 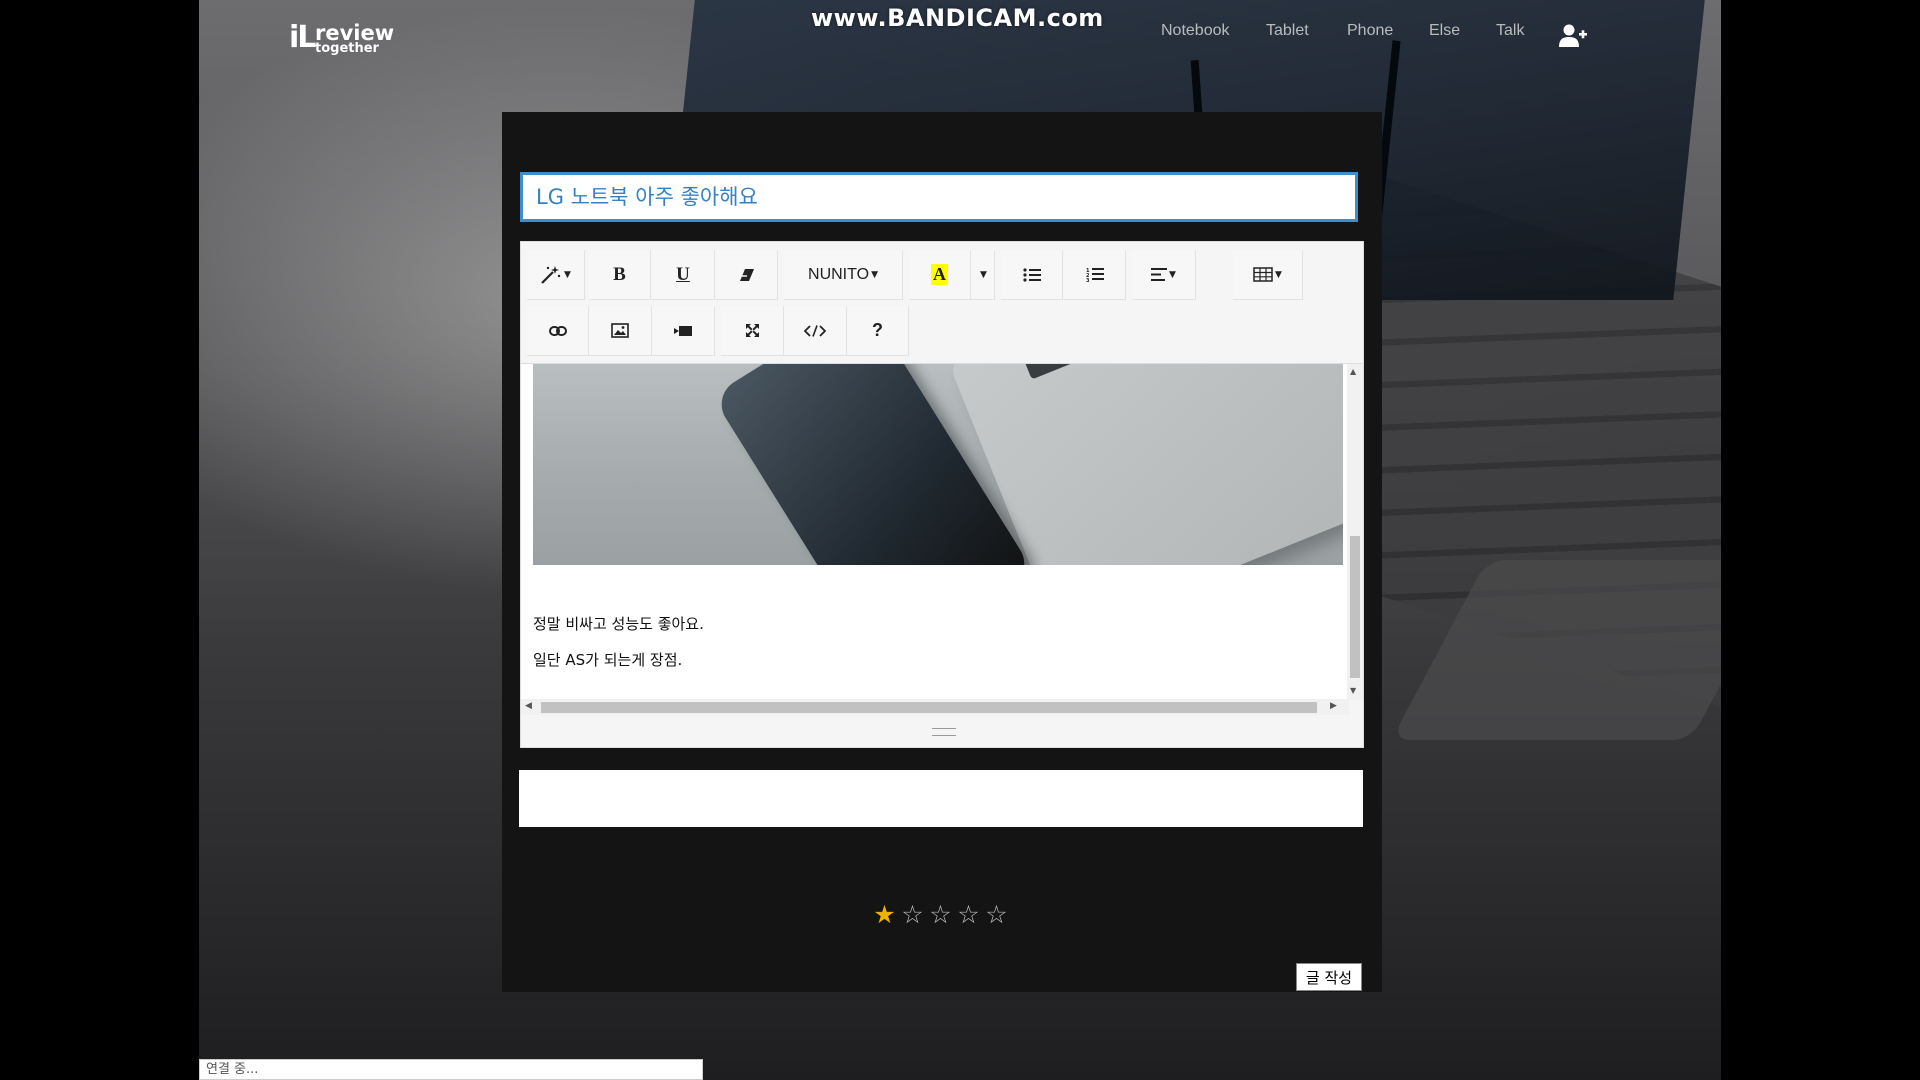 I want to click on align-left-icon, so click(x=1159, y=274).